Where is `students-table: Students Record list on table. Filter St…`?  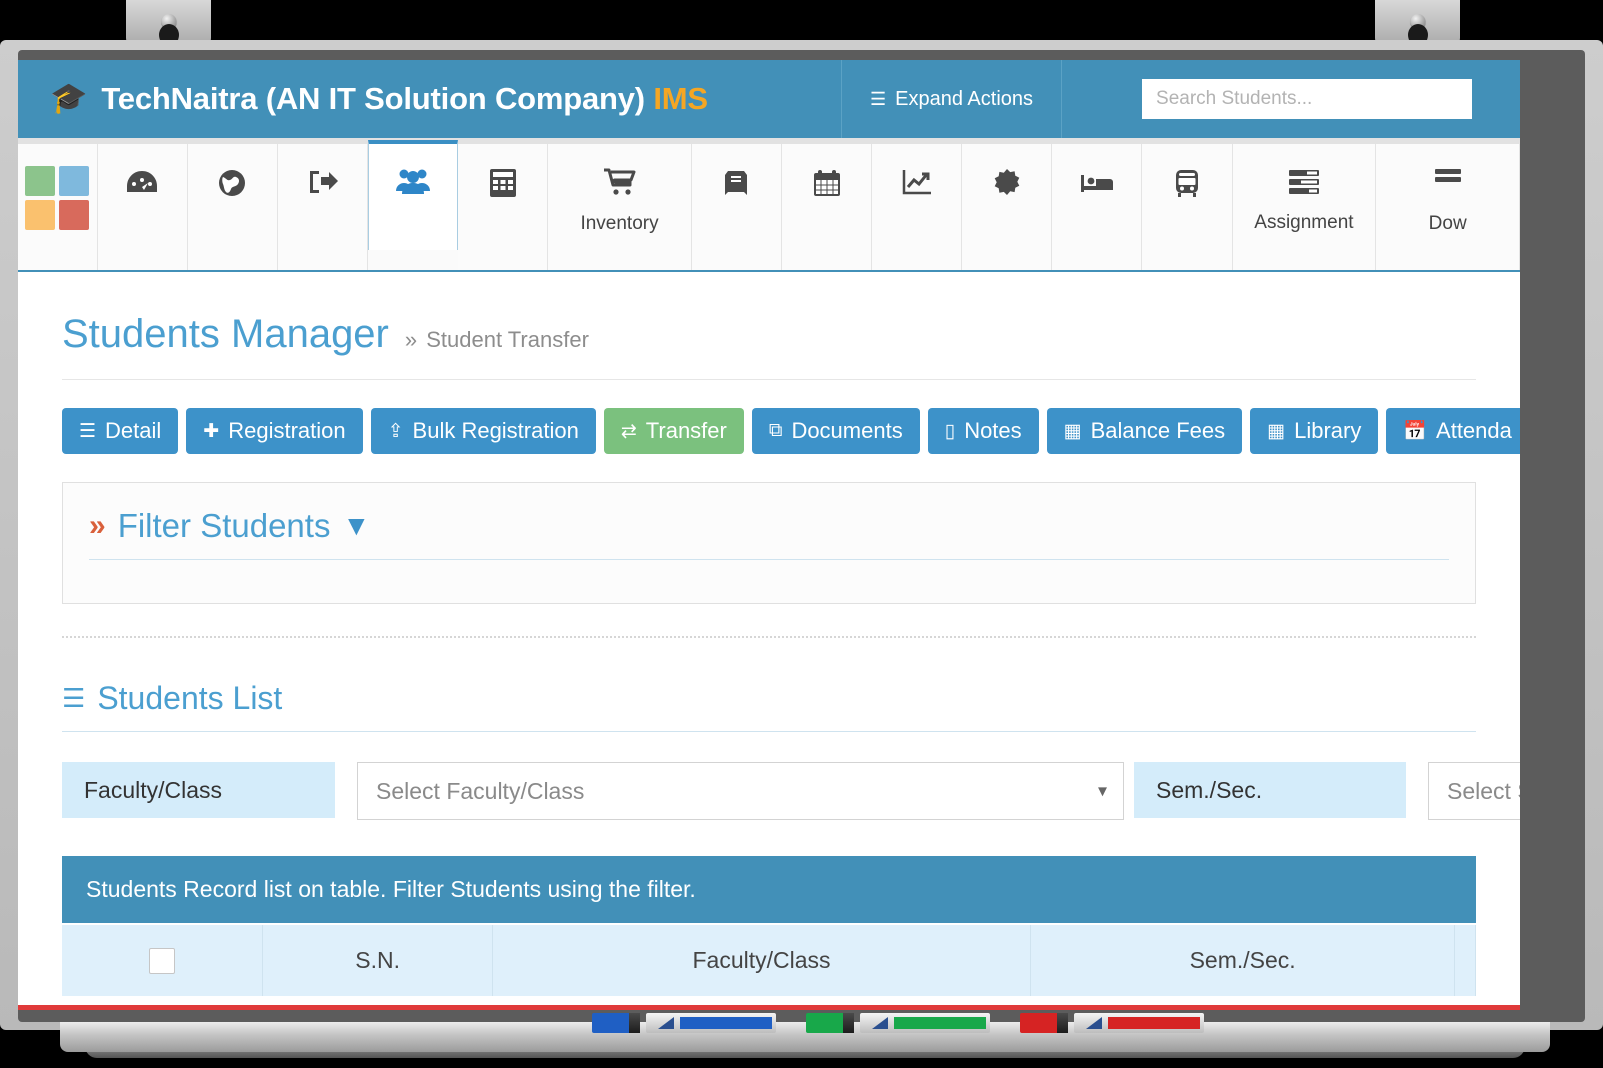
students-table: Students Record list on table. Filter St… is located at coordinates (769, 926).